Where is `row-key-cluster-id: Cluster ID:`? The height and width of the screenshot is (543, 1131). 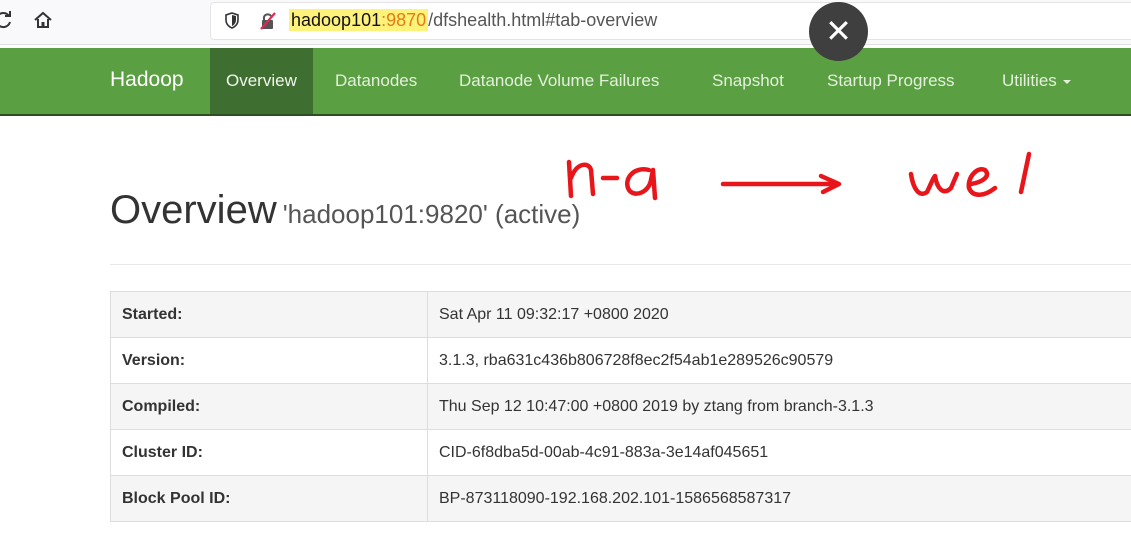
row-key-cluster-id: Cluster ID: is located at coordinates (269, 452).